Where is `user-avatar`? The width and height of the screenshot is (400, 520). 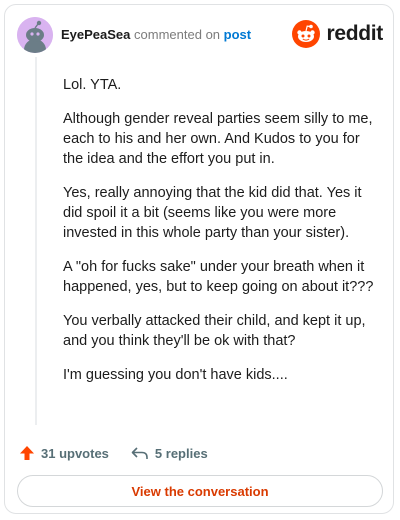 user-avatar is located at coordinates (35, 35).